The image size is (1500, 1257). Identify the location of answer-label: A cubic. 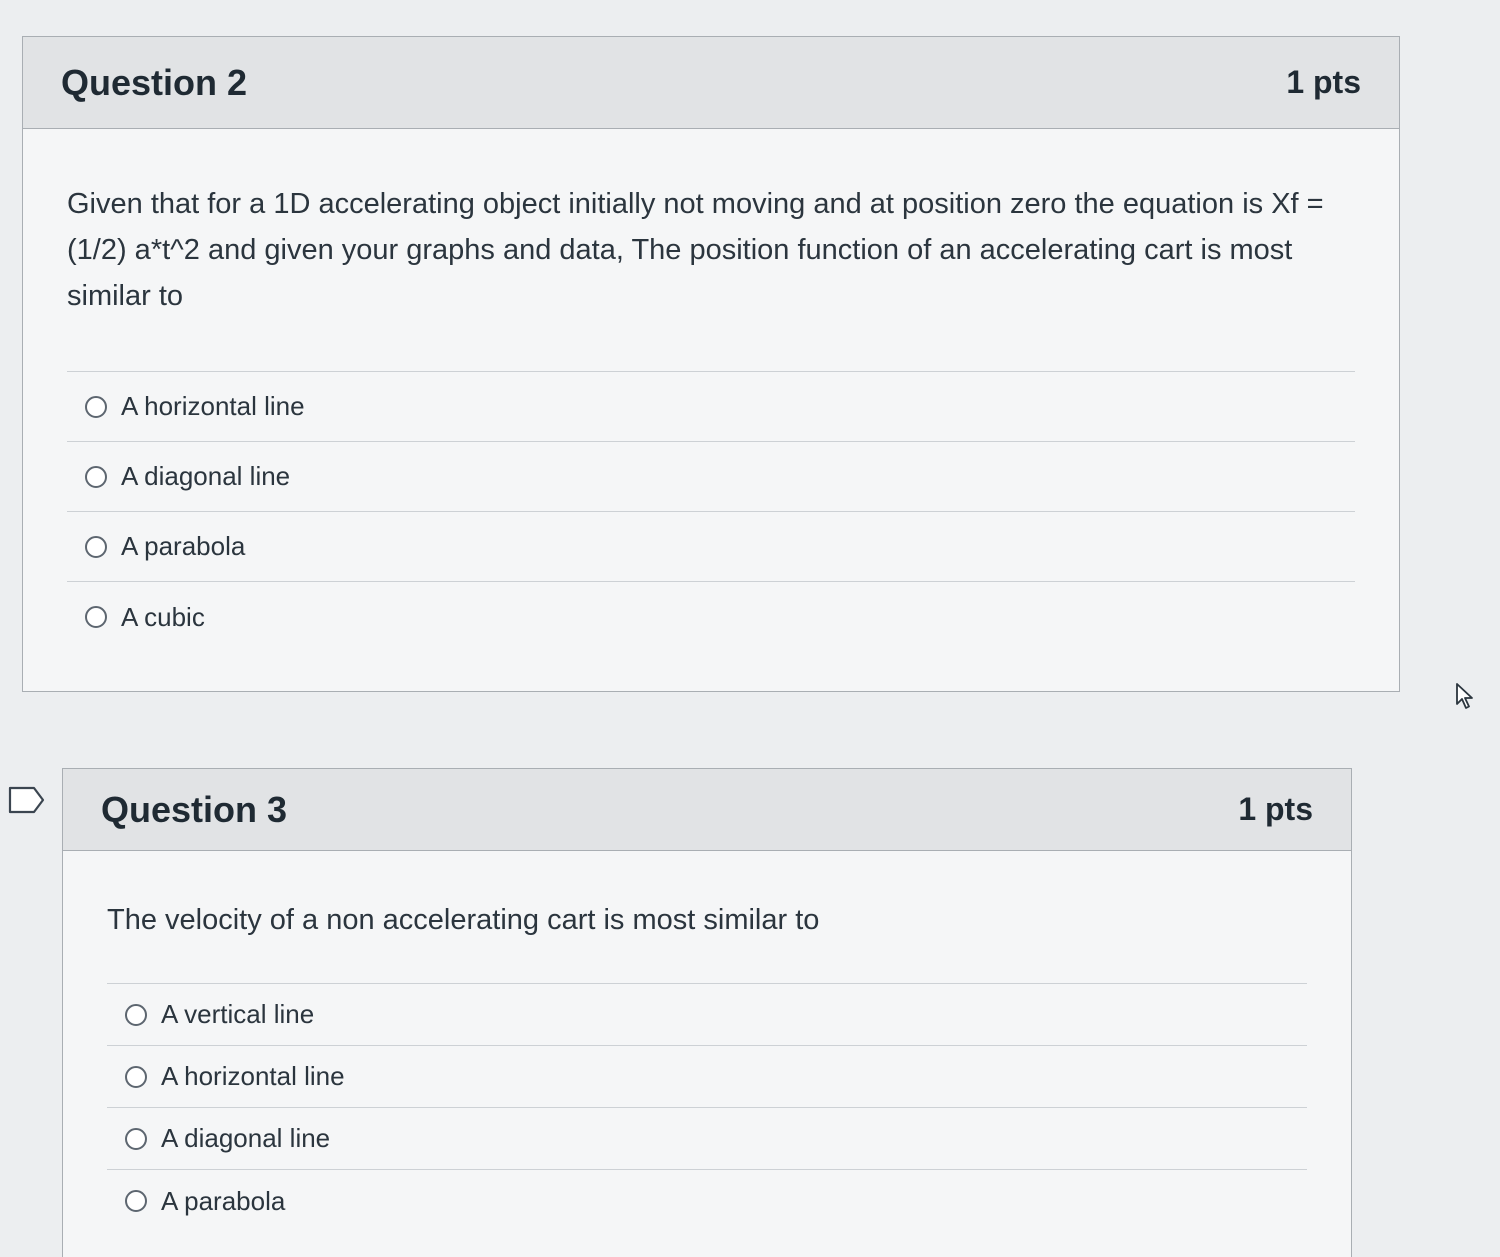
(163, 616).